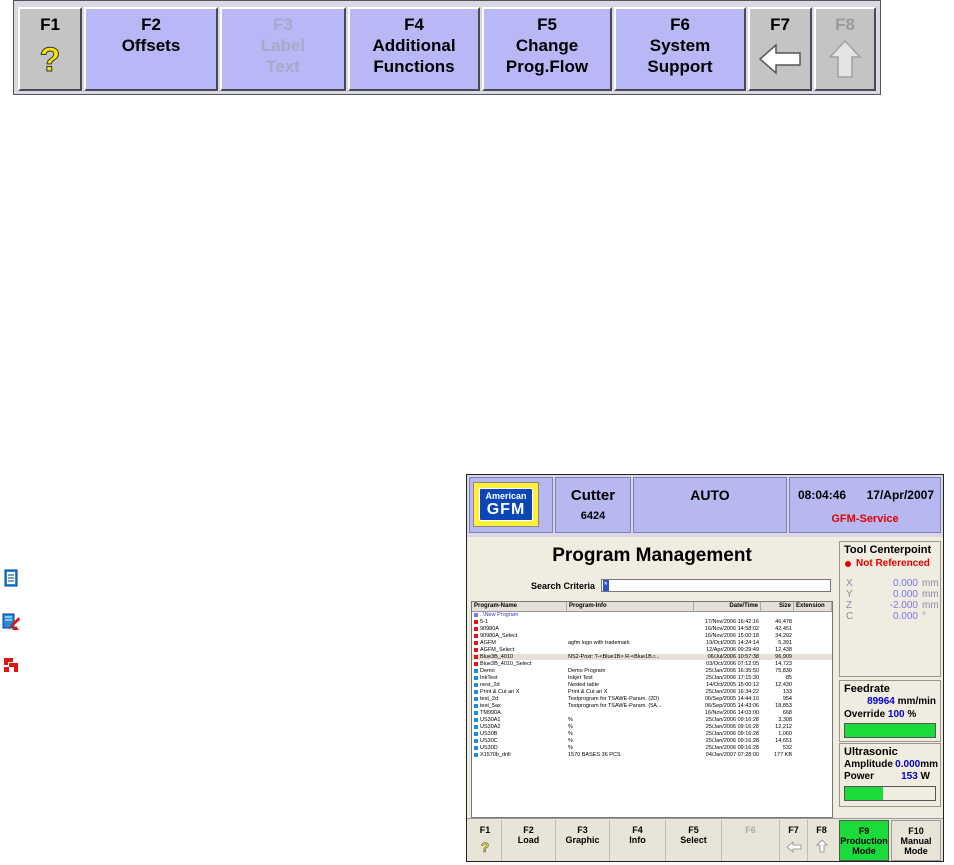  Describe the element at coordinates (547, 45) in the screenshot. I see `key-label: Change` at that location.